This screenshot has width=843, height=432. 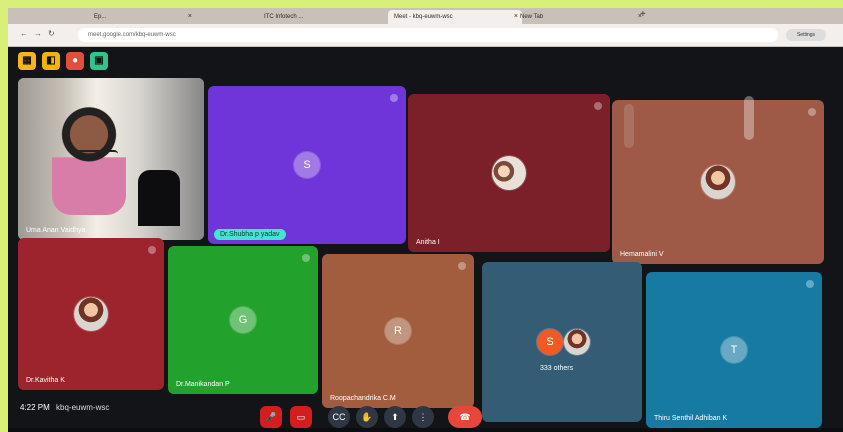 I want to click on activities-icon: ▣, so click(x=99, y=61).